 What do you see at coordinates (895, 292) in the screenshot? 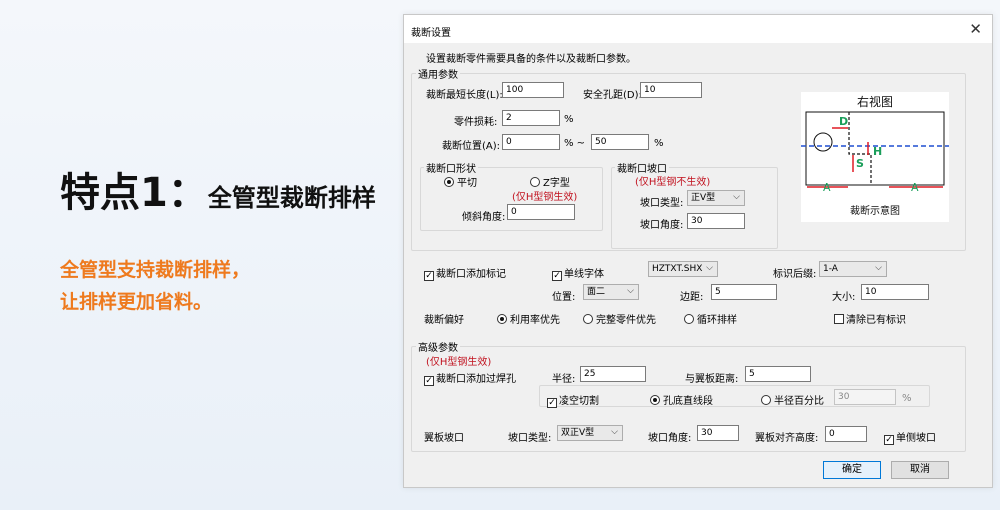
I see `mark-size-input: 10` at bounding box center [895, 292].